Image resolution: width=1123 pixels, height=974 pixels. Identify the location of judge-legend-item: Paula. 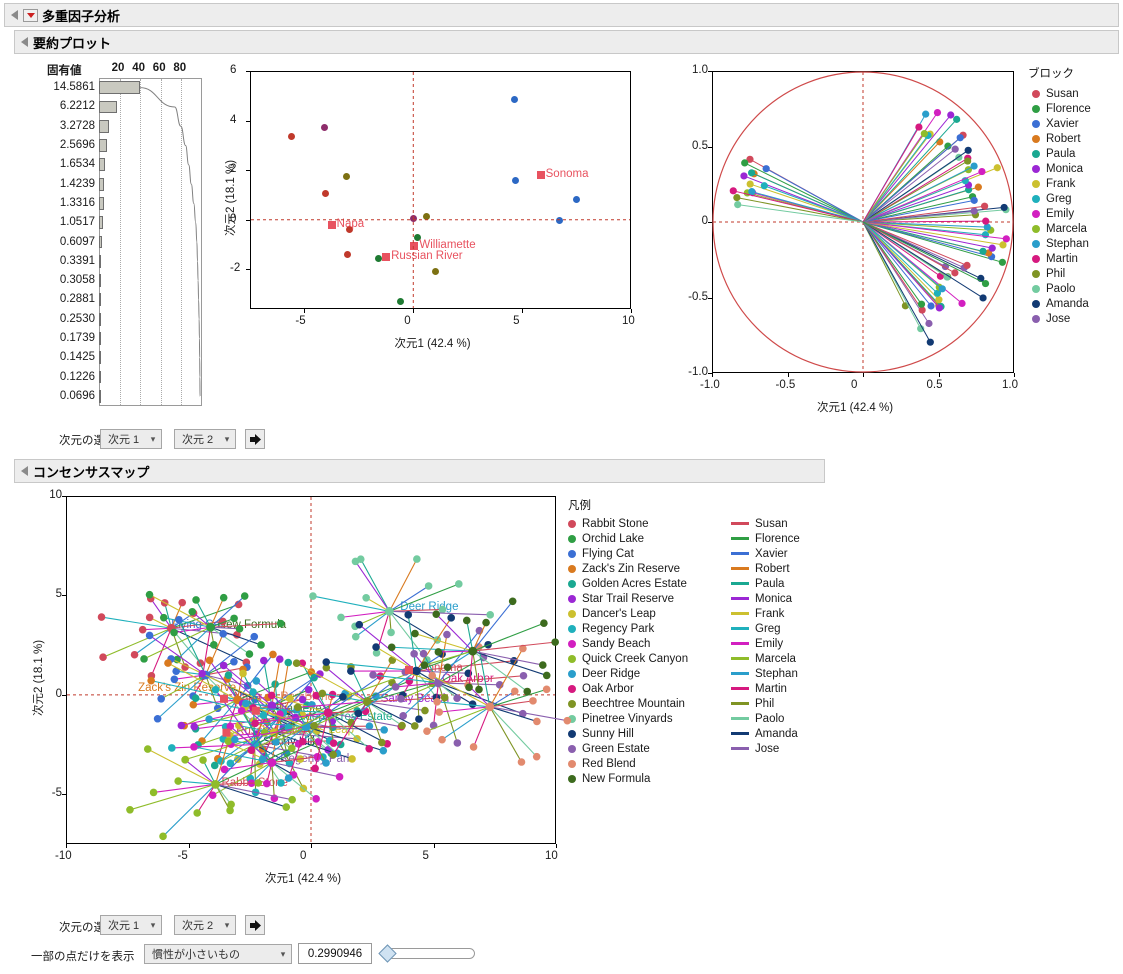
(757, 583).